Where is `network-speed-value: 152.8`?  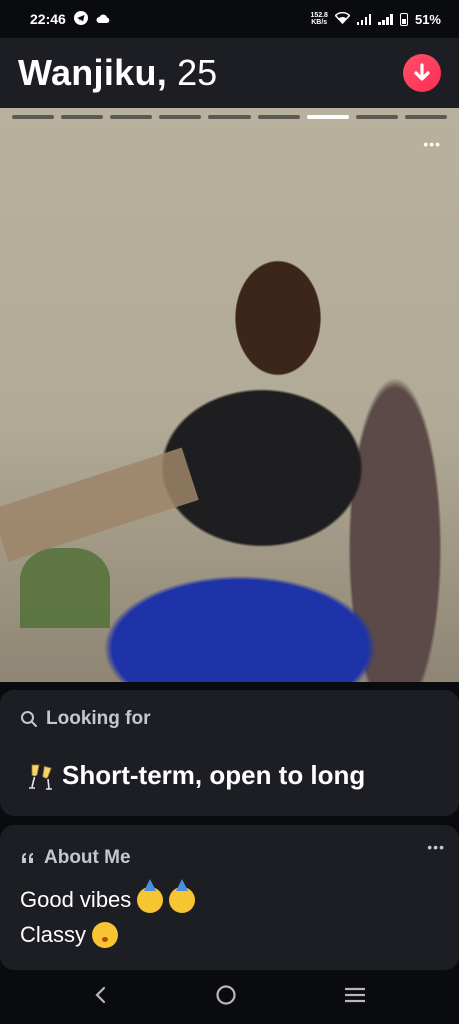 network-speed-value: 152.8 is located at coordinates (319, 15).